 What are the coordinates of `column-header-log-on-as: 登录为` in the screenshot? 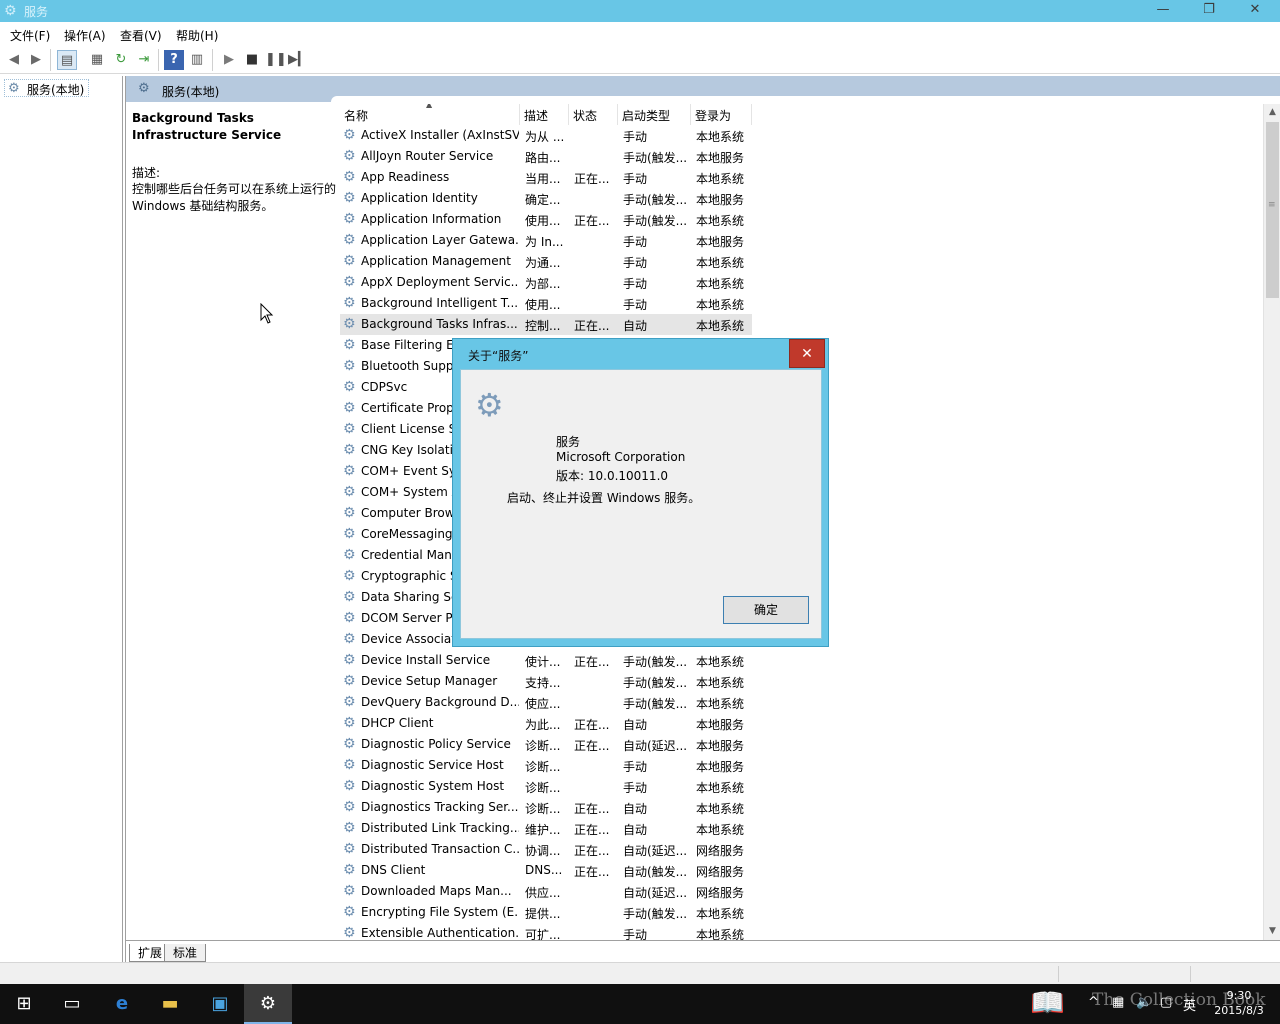 It's located at (721, 114).